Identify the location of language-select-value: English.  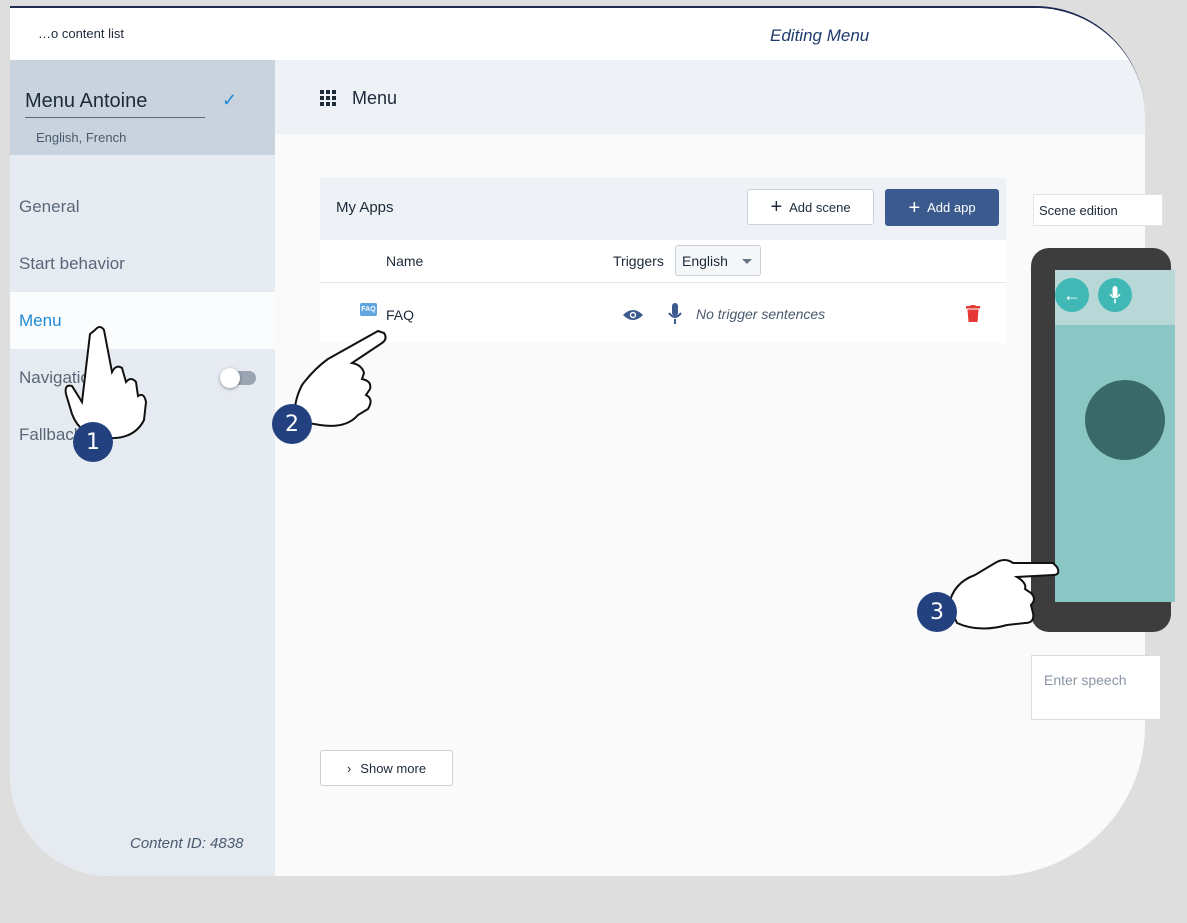
(705, 261).